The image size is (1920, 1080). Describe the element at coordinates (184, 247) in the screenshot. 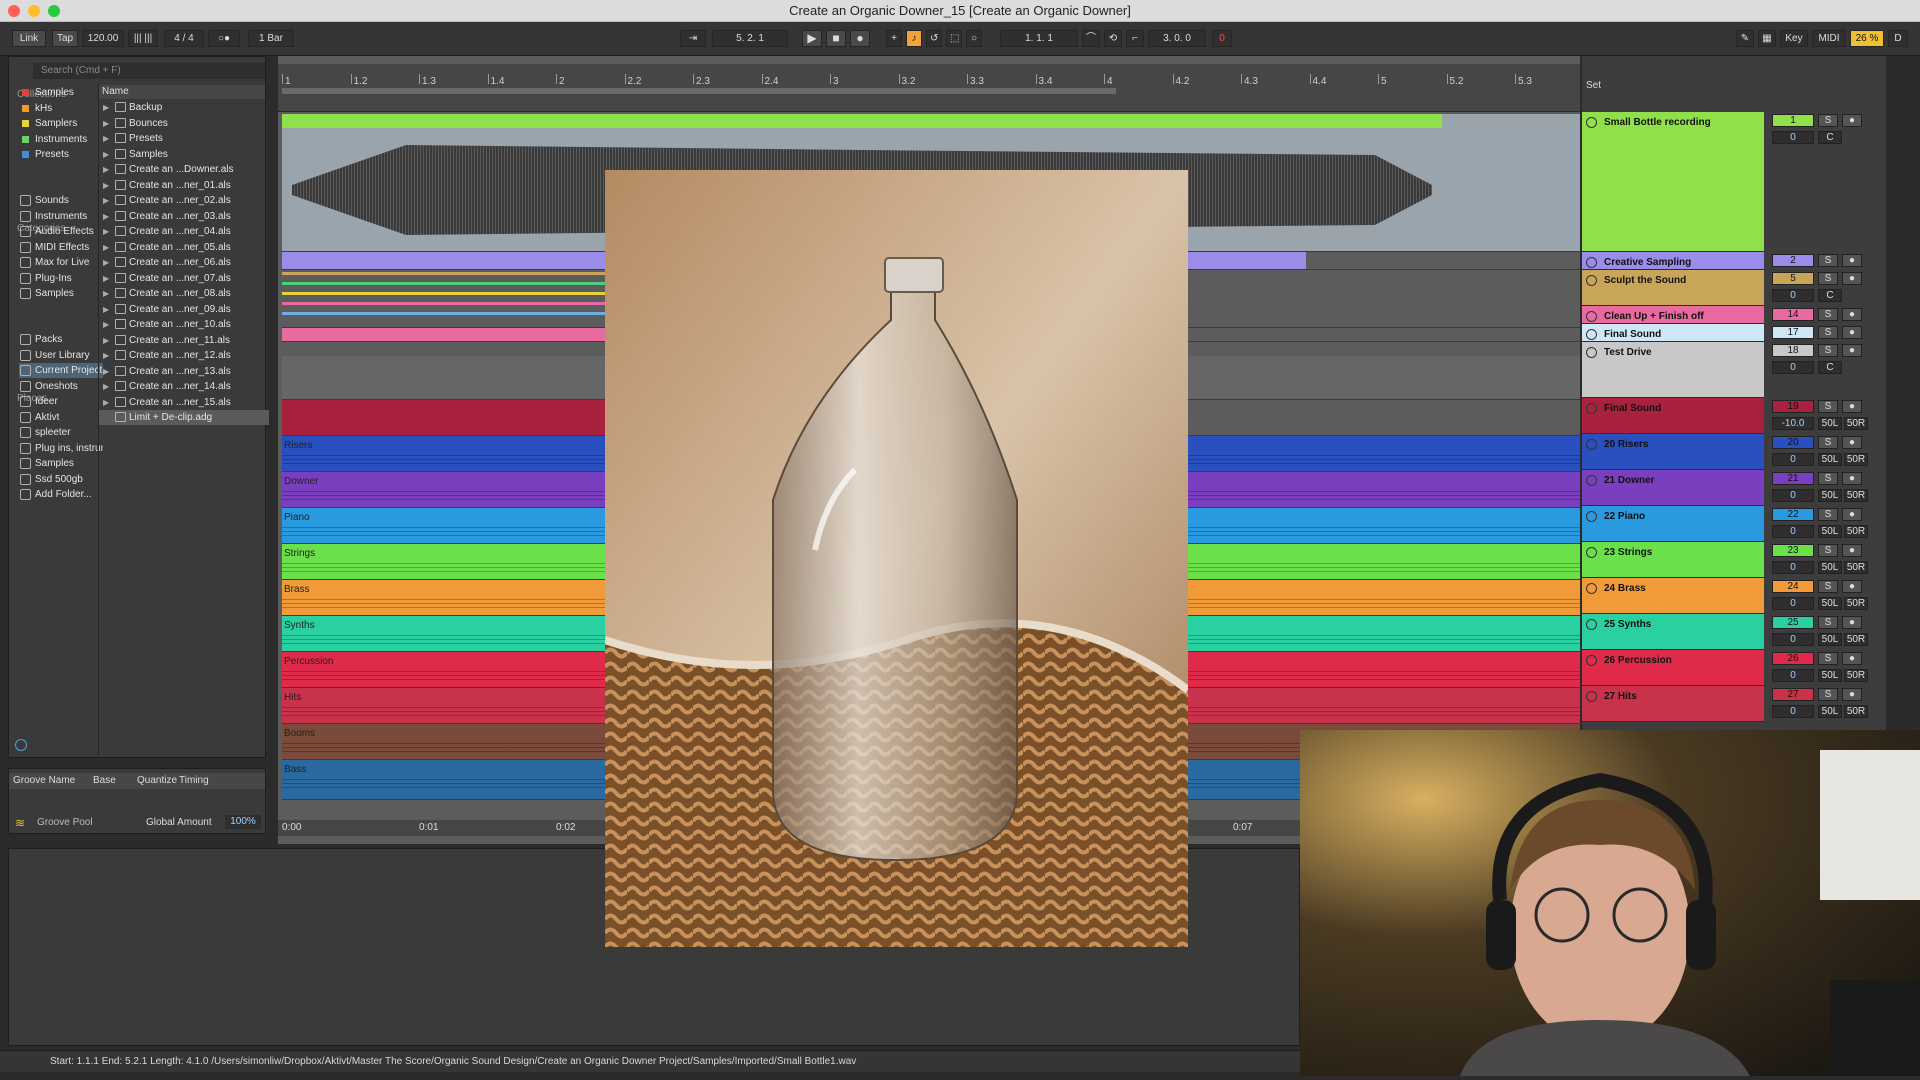

I see `browser-file-item: ▶ Create an ...ner_05.als` at that location.